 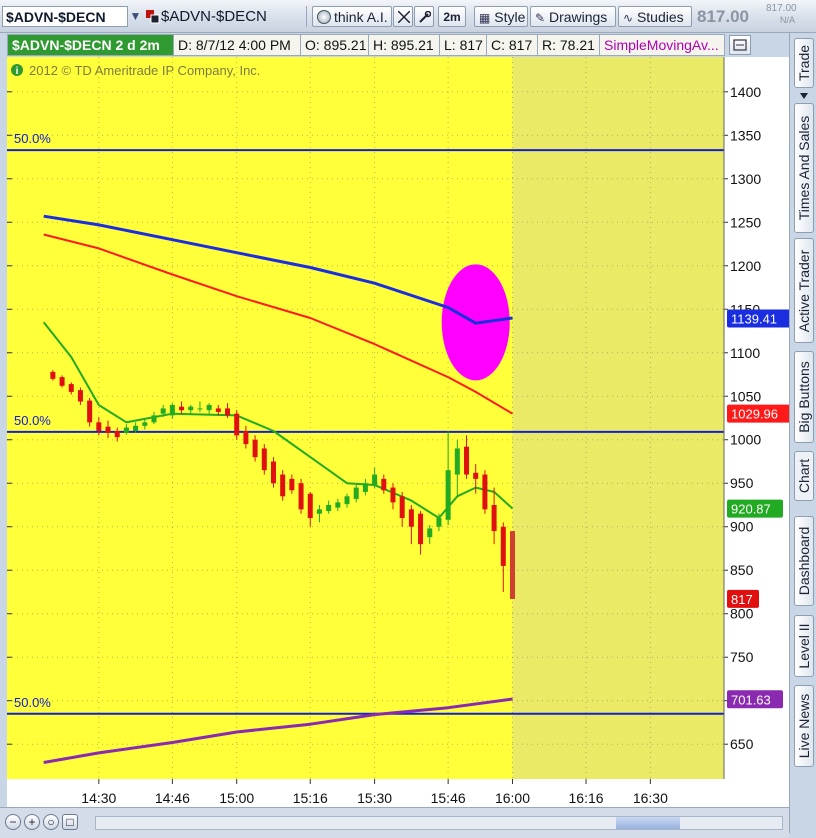 I want to click on time-scrollbar, so click(x=439, y=823).